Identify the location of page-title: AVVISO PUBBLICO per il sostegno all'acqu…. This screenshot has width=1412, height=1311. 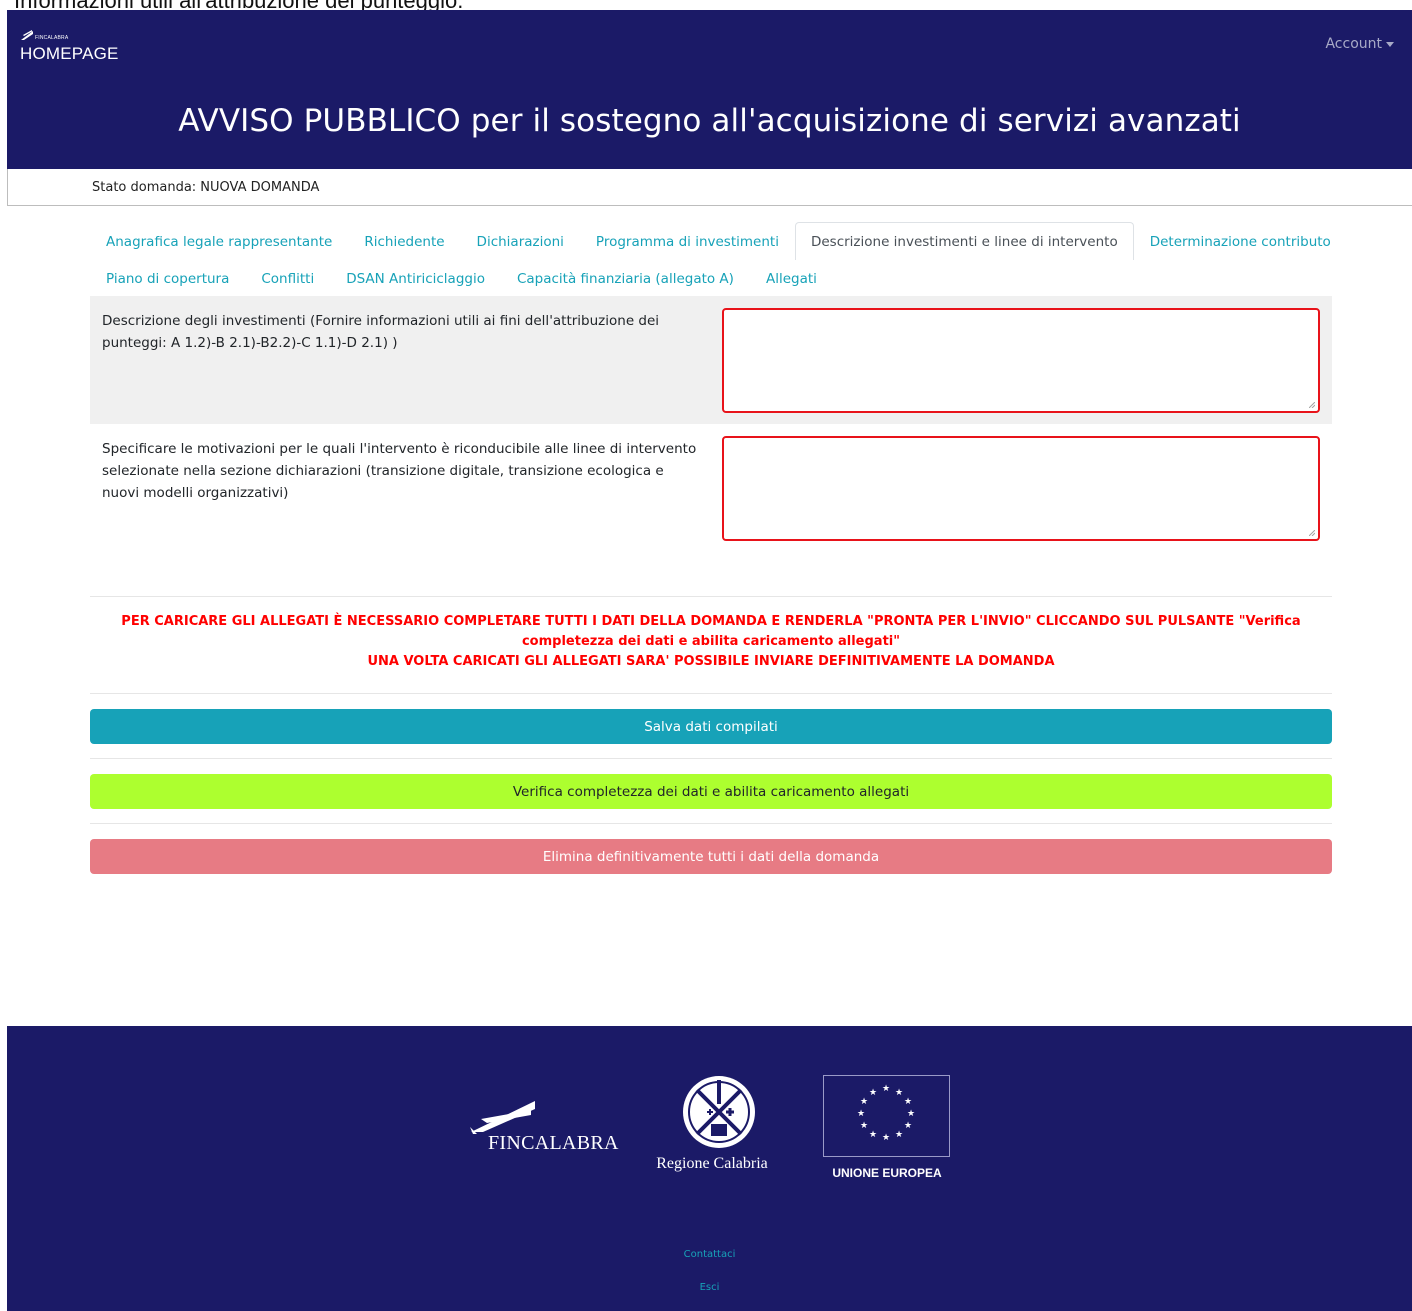
(709, 121).